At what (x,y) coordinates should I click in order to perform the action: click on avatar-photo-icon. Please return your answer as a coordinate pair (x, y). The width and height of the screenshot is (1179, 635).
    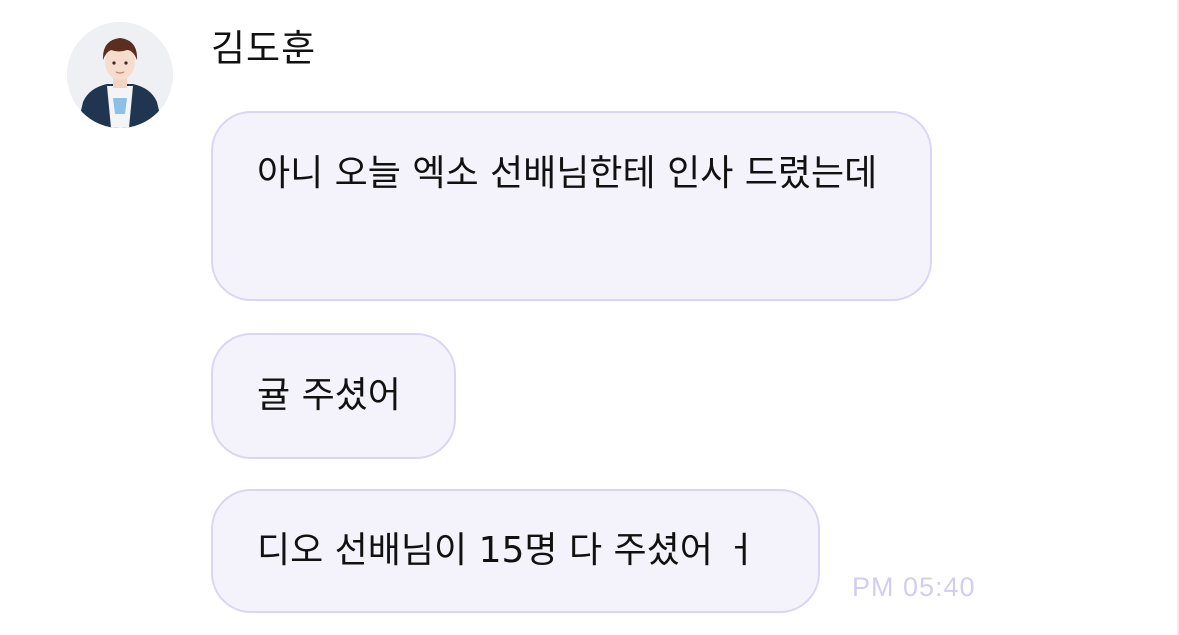
    Looking at the image, I should click on (120, 75).